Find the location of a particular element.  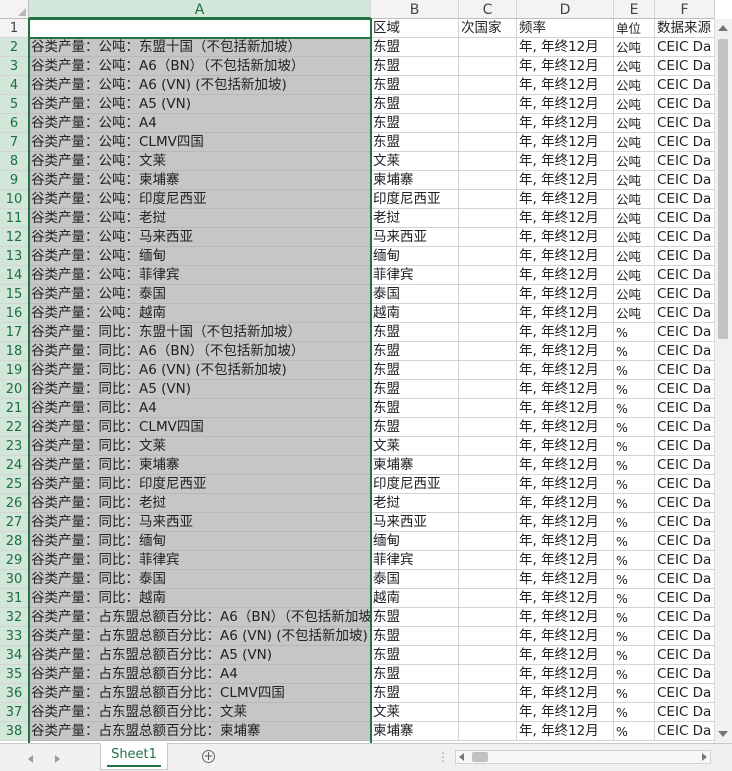

cell-b: 泰国 is located at coordinates (415, 579).